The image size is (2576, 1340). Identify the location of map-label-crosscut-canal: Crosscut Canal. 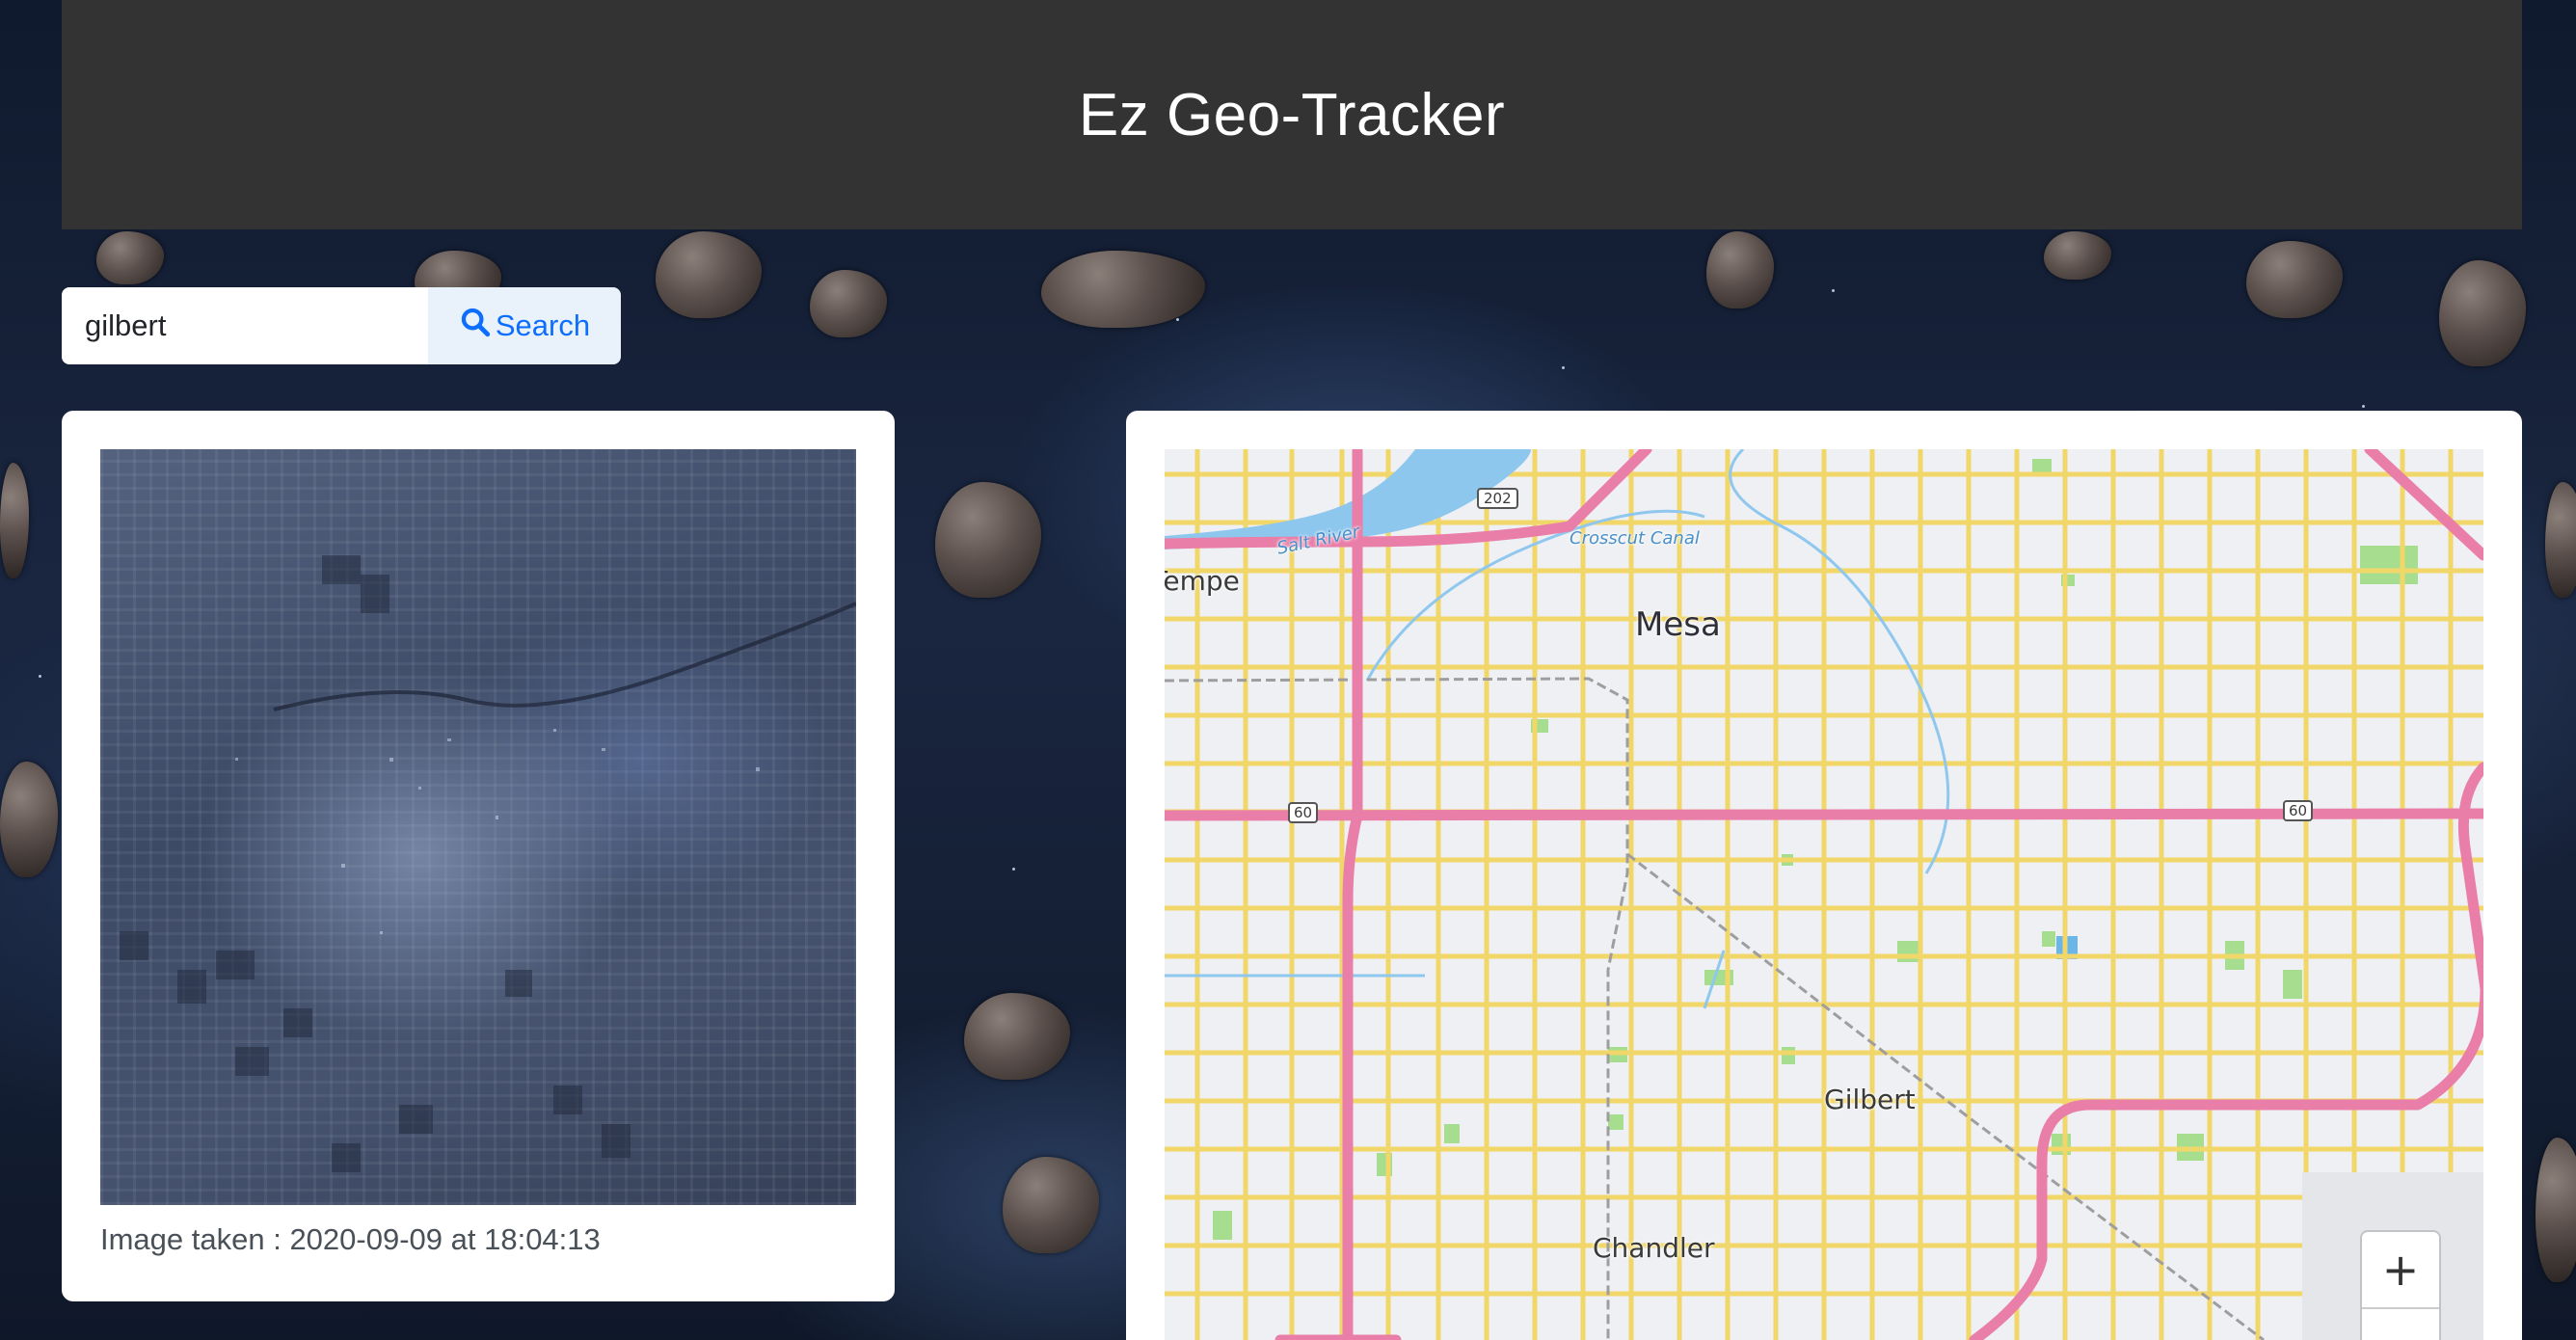
(1635, 538).